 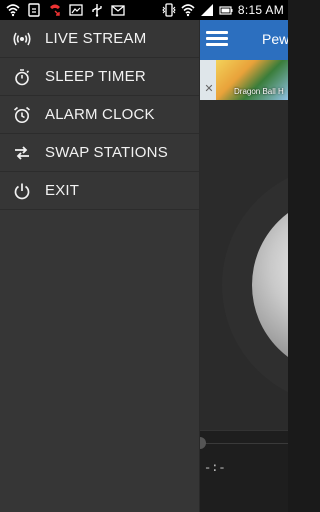 What do you see at coordinates (244, 80) in the screenshot?
I see `ad-banner: ✕ Dragon Ball H` at bounding box center [244, 80].